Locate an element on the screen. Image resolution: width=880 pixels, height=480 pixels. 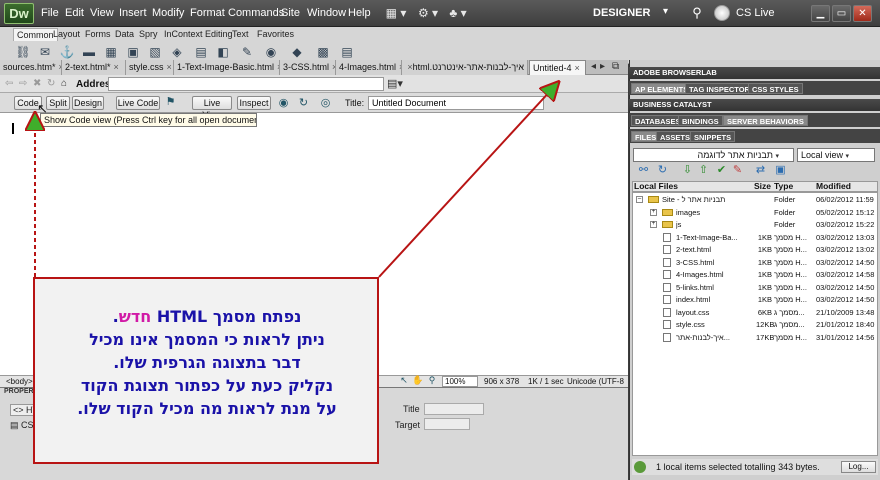
connect-icon: ⚯ is located at coordinates (643, 170).